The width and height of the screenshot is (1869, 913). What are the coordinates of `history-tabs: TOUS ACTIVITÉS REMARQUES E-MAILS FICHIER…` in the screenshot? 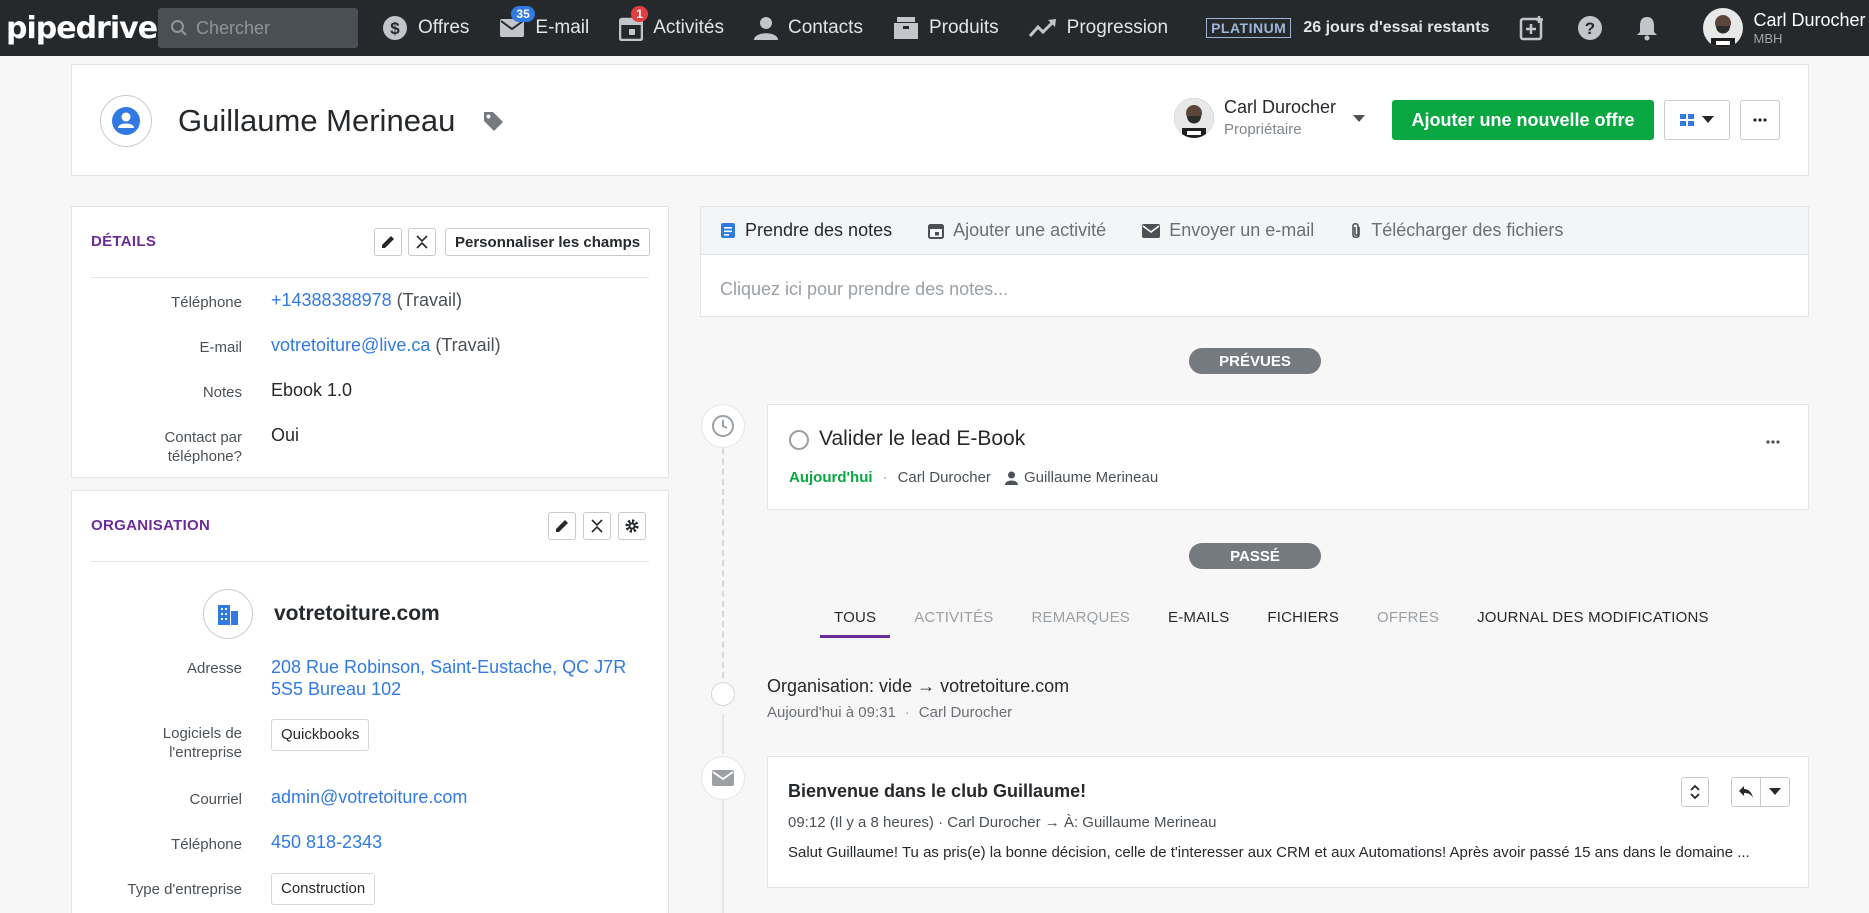 It's located at (1271, 617).